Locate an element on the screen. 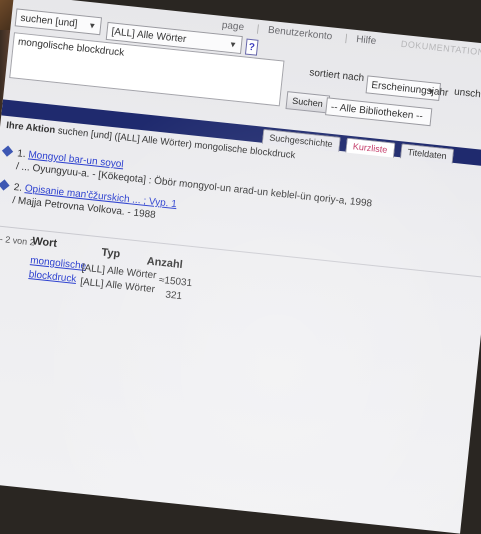  column-header-word: Wort is located at coordinates (44, 242).